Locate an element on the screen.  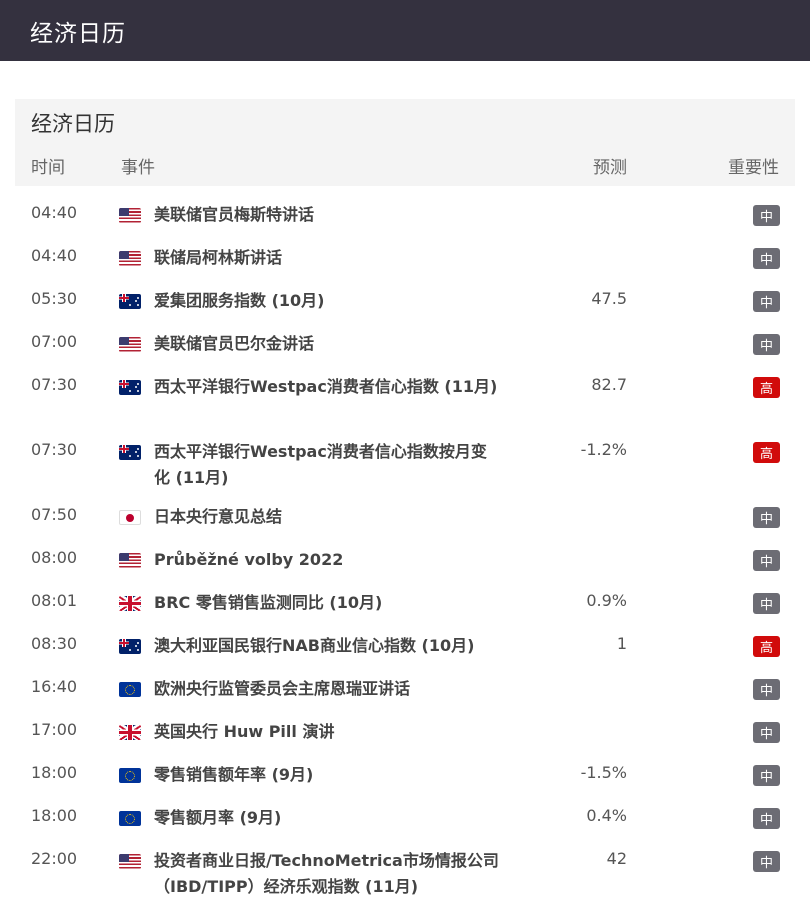
event-time: 07:50 is located at coordinates (54, 514).